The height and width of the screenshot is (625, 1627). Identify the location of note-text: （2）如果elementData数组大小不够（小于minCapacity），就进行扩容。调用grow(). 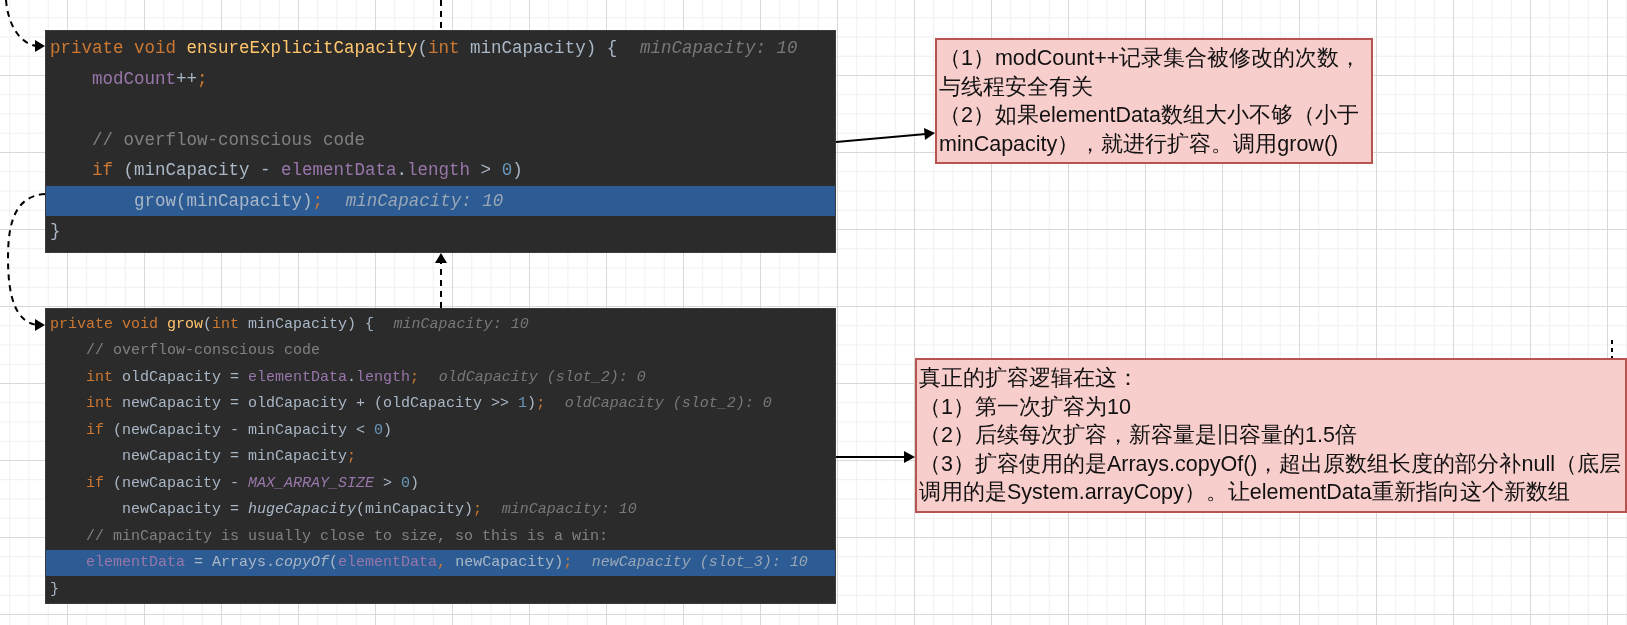
(1149, 130).